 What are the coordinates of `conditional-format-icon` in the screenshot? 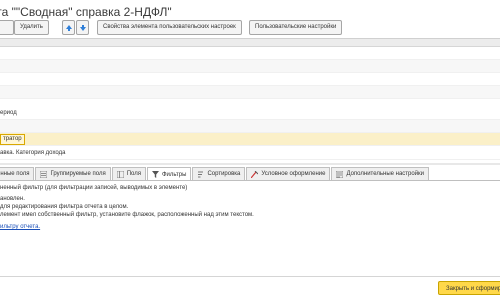 It's located at (255, 174).